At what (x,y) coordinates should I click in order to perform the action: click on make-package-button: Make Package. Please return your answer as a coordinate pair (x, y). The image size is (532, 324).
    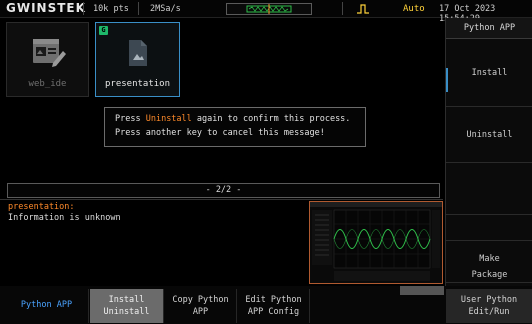
    Looking at the image, I should click on (489, 262).